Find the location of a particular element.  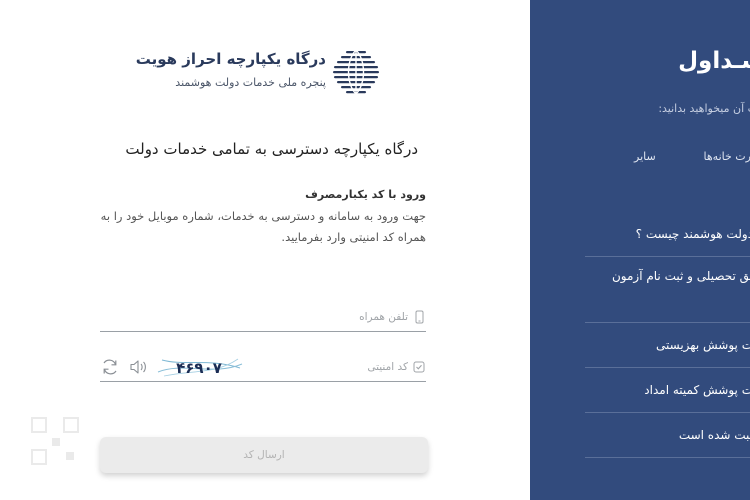

brand-subtitle: پنجره ملی خدمات دولت هوشمند is located at coordinates (250, 82).